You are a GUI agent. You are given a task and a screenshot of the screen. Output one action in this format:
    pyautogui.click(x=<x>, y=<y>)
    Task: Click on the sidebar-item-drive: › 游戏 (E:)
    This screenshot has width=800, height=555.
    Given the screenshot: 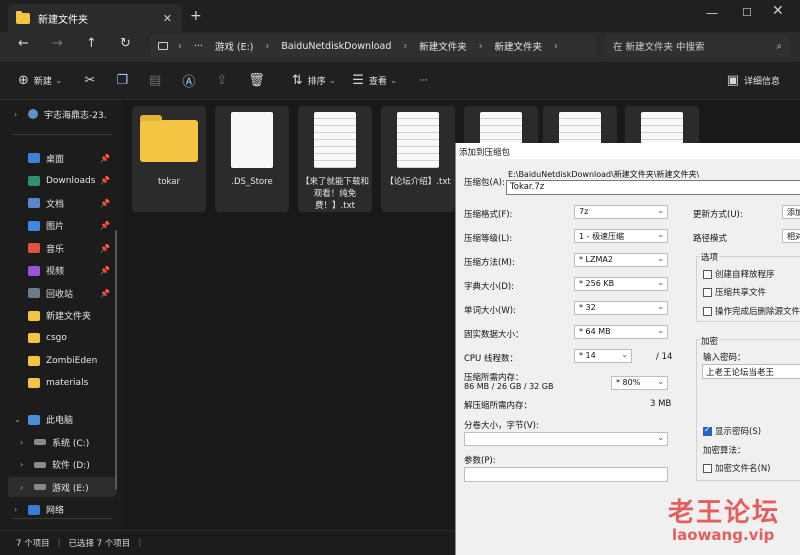 What is the action you would take?
    pyautogui.click(x=62, y=487)
    